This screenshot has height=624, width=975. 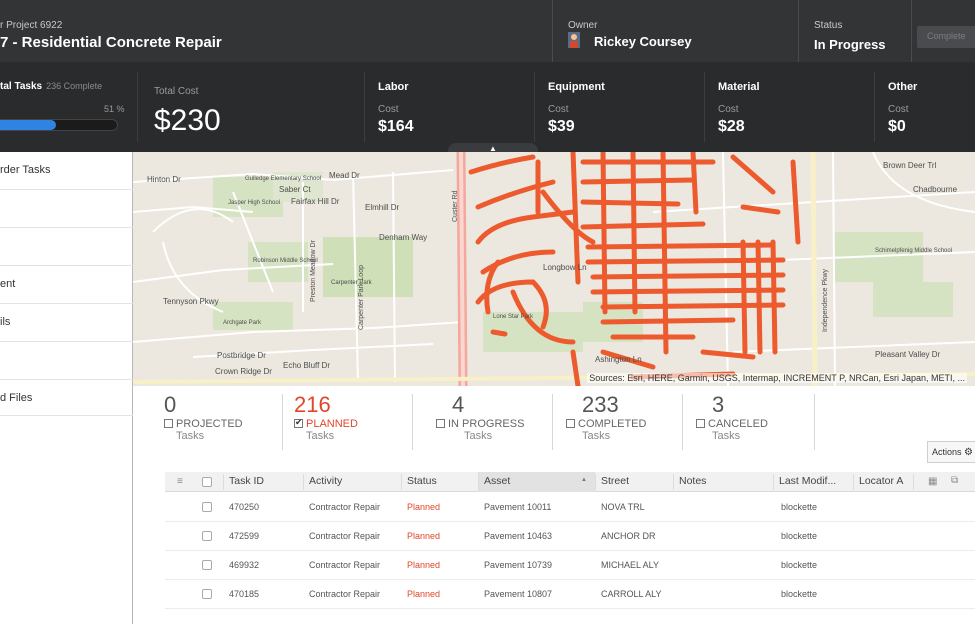 I want to click on col-street: Street, so click(x=615, y=481).